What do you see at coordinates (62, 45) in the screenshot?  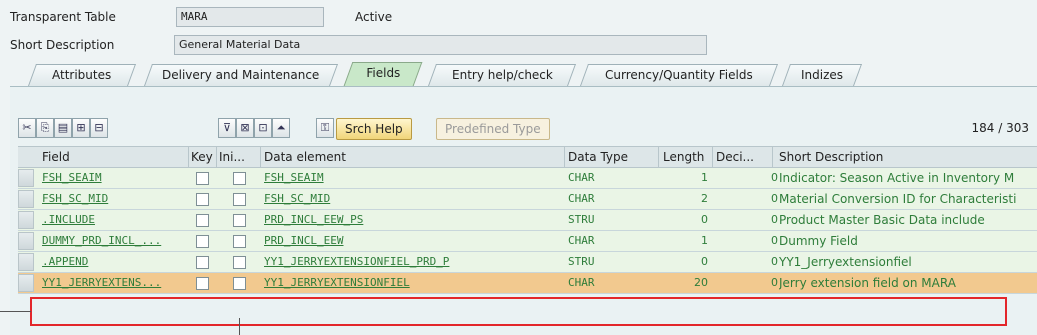 I see `short-desc-label: Short Description` at bounding box center [62, 45].